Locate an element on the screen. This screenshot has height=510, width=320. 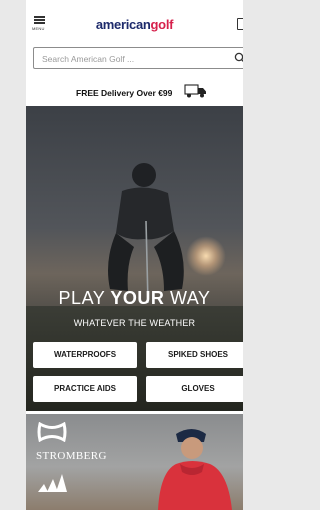
logo-text-golf: golf is located at coordinates (162, 24).